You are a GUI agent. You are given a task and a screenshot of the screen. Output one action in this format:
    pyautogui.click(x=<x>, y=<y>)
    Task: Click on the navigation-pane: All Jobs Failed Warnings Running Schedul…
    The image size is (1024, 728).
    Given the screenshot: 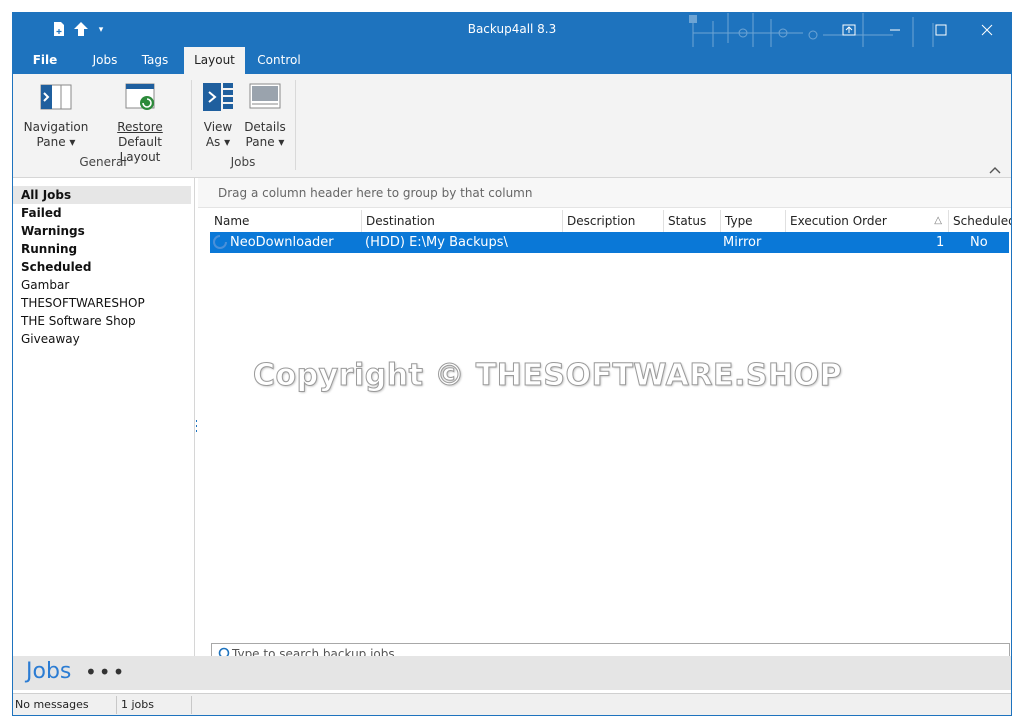 What is the action you would take?
    pyautogui.click(x=104, y=417)
    